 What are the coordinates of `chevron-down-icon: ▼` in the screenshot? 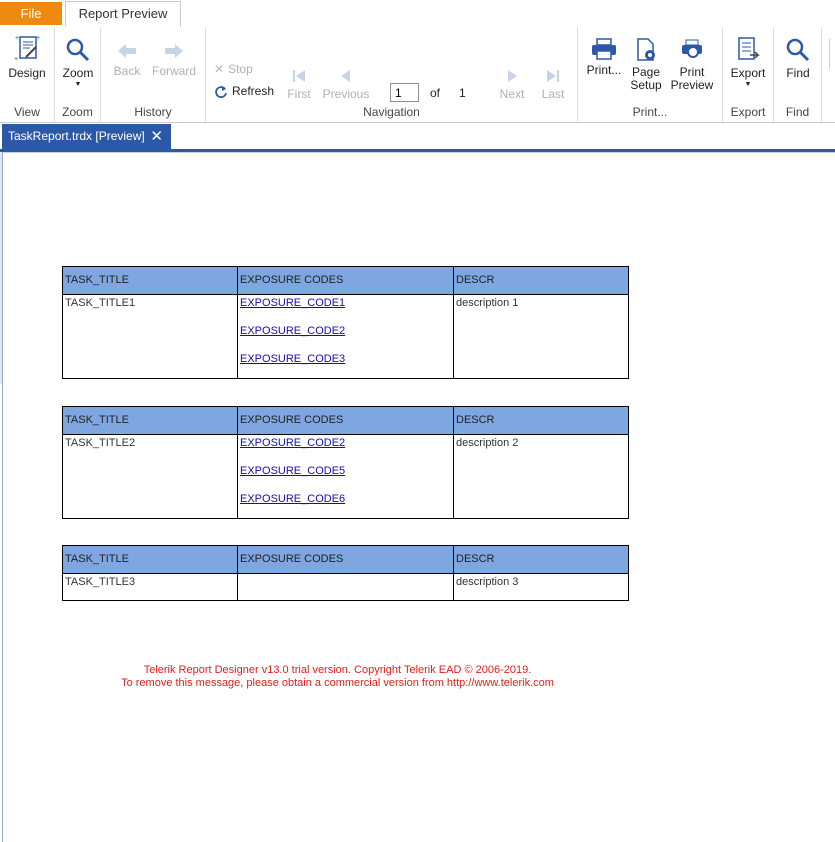 It's located at (78, 84).